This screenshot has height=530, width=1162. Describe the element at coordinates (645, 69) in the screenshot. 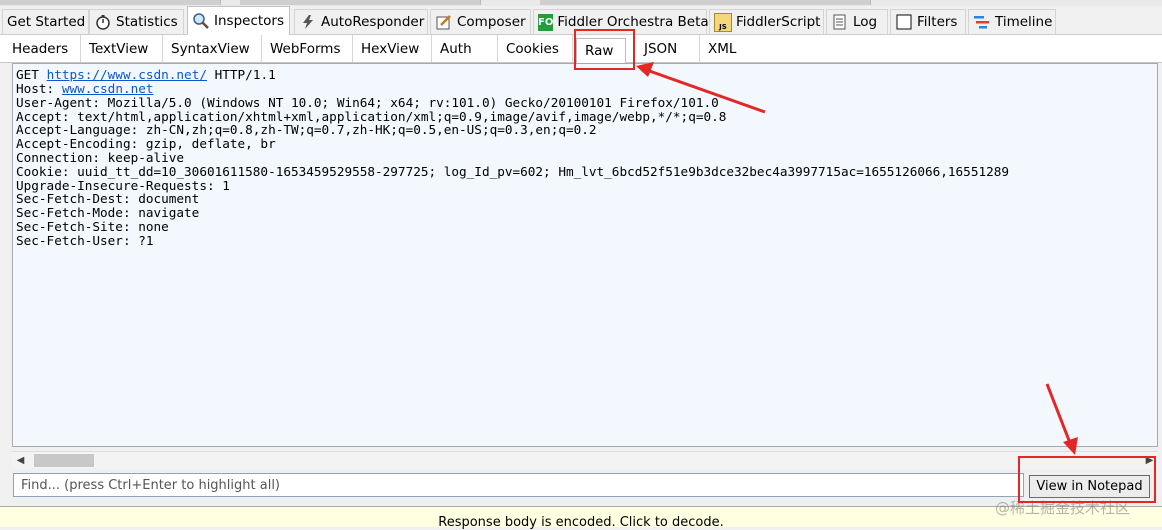

I see `annotation-arrowhead-raw` at that location.